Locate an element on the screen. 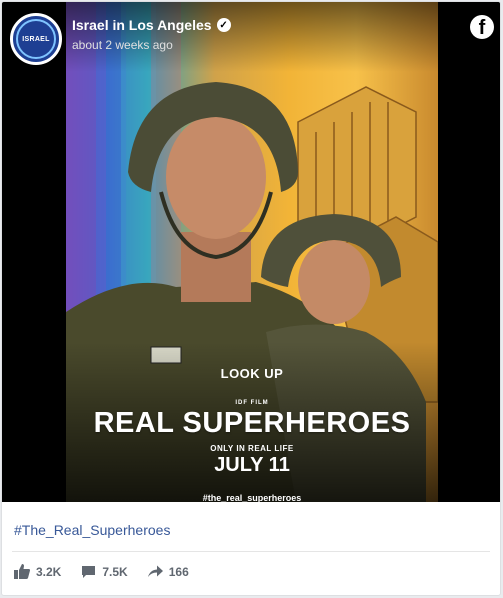  poster-studio-text: IDF FILM is located at coordinates (252, 403).